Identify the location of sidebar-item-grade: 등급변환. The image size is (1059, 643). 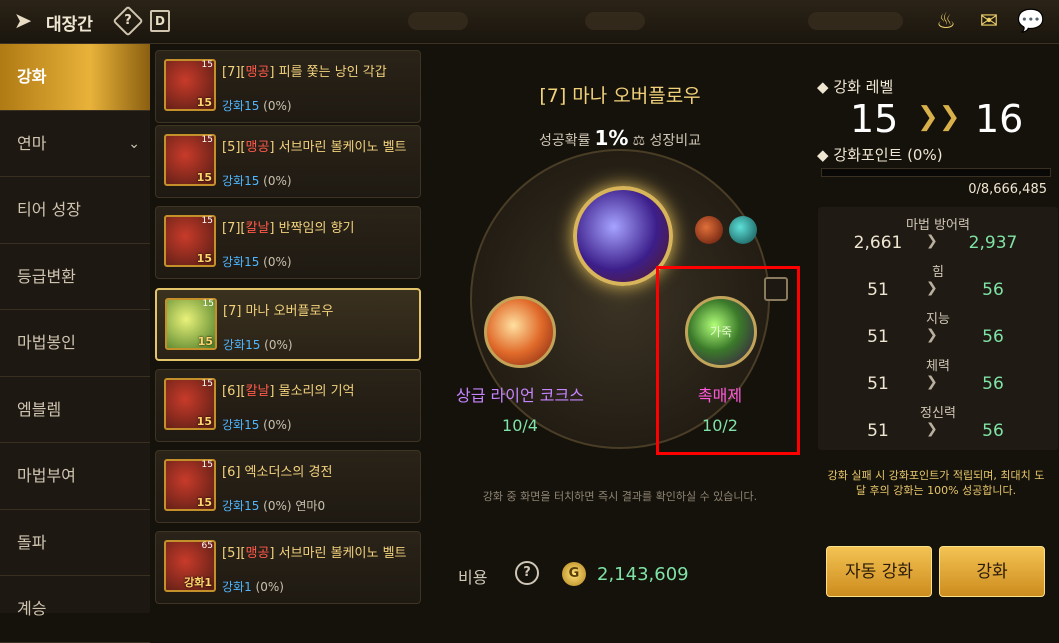
(75, 277).